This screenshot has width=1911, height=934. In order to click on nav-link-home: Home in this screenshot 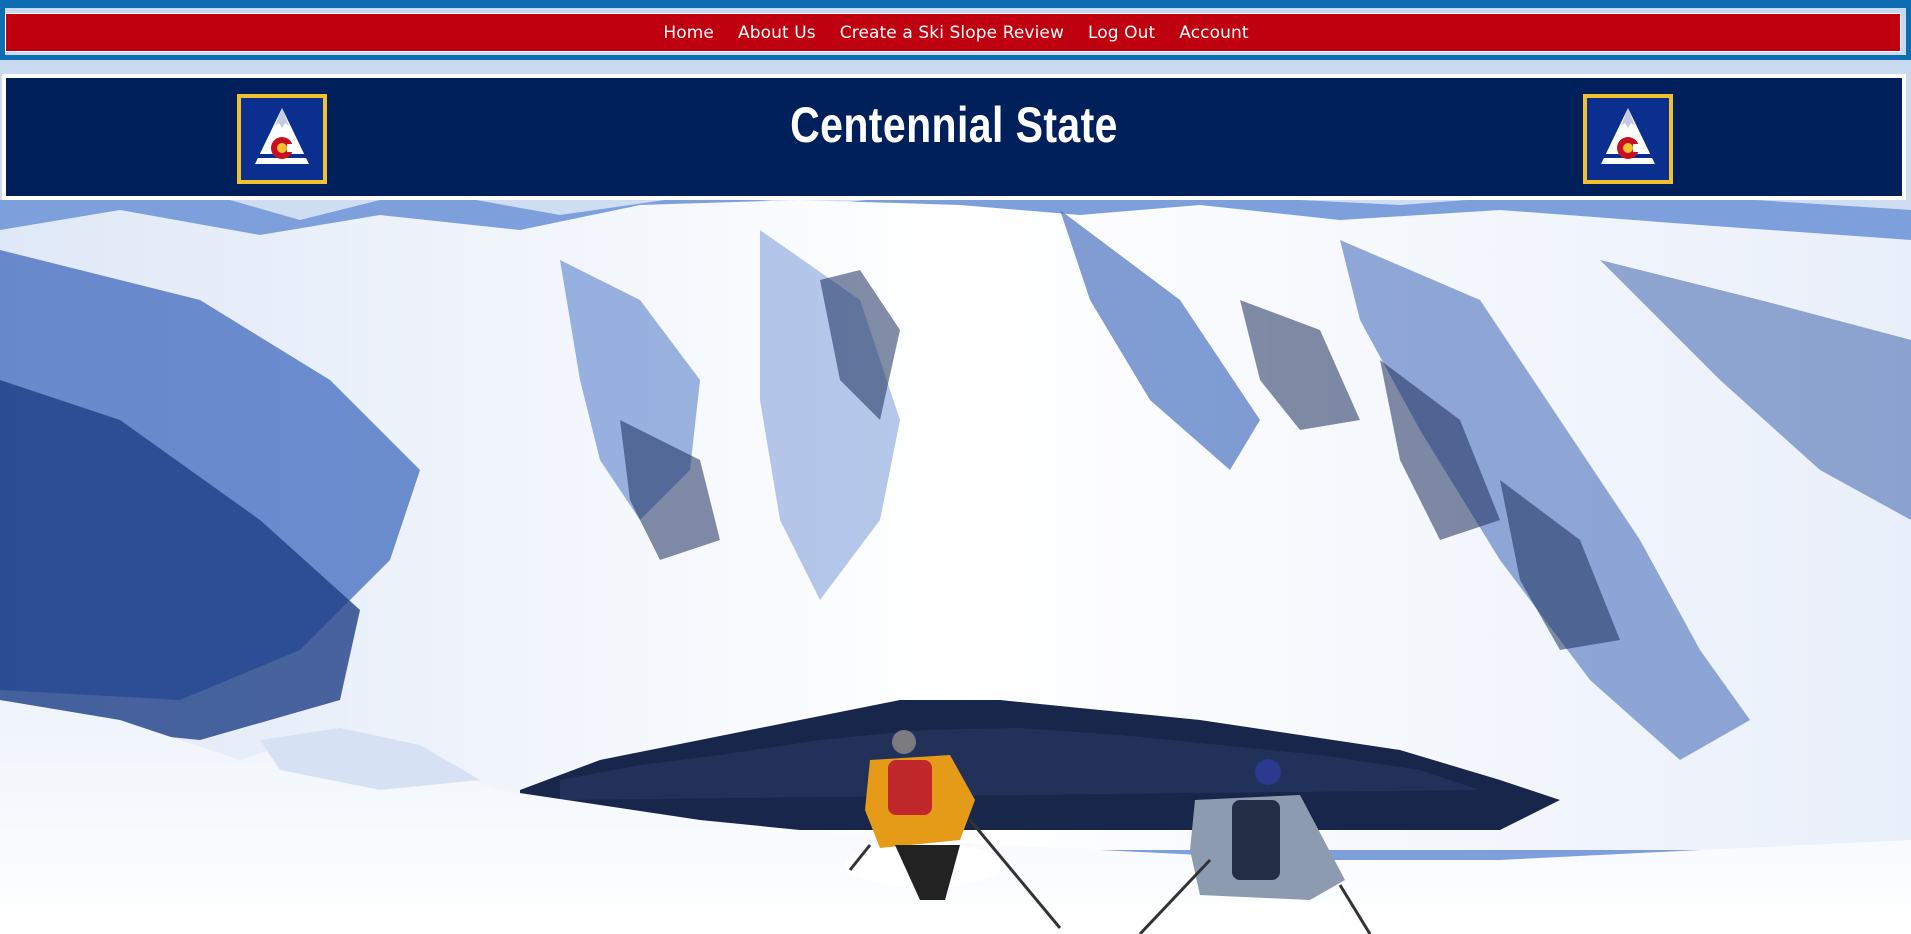, I will do `click(688, 33)`.